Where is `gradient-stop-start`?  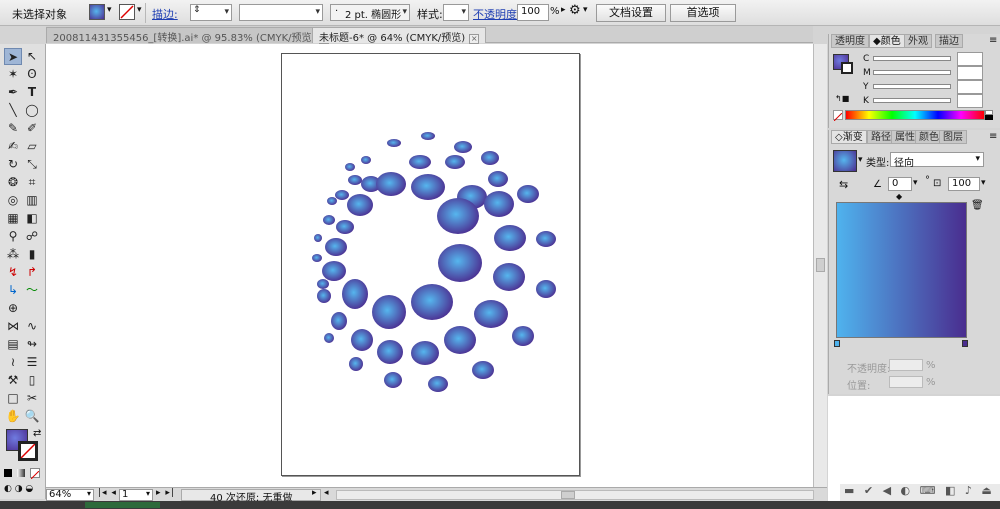
gradient-stop-start is located at coordinates (837, 343).